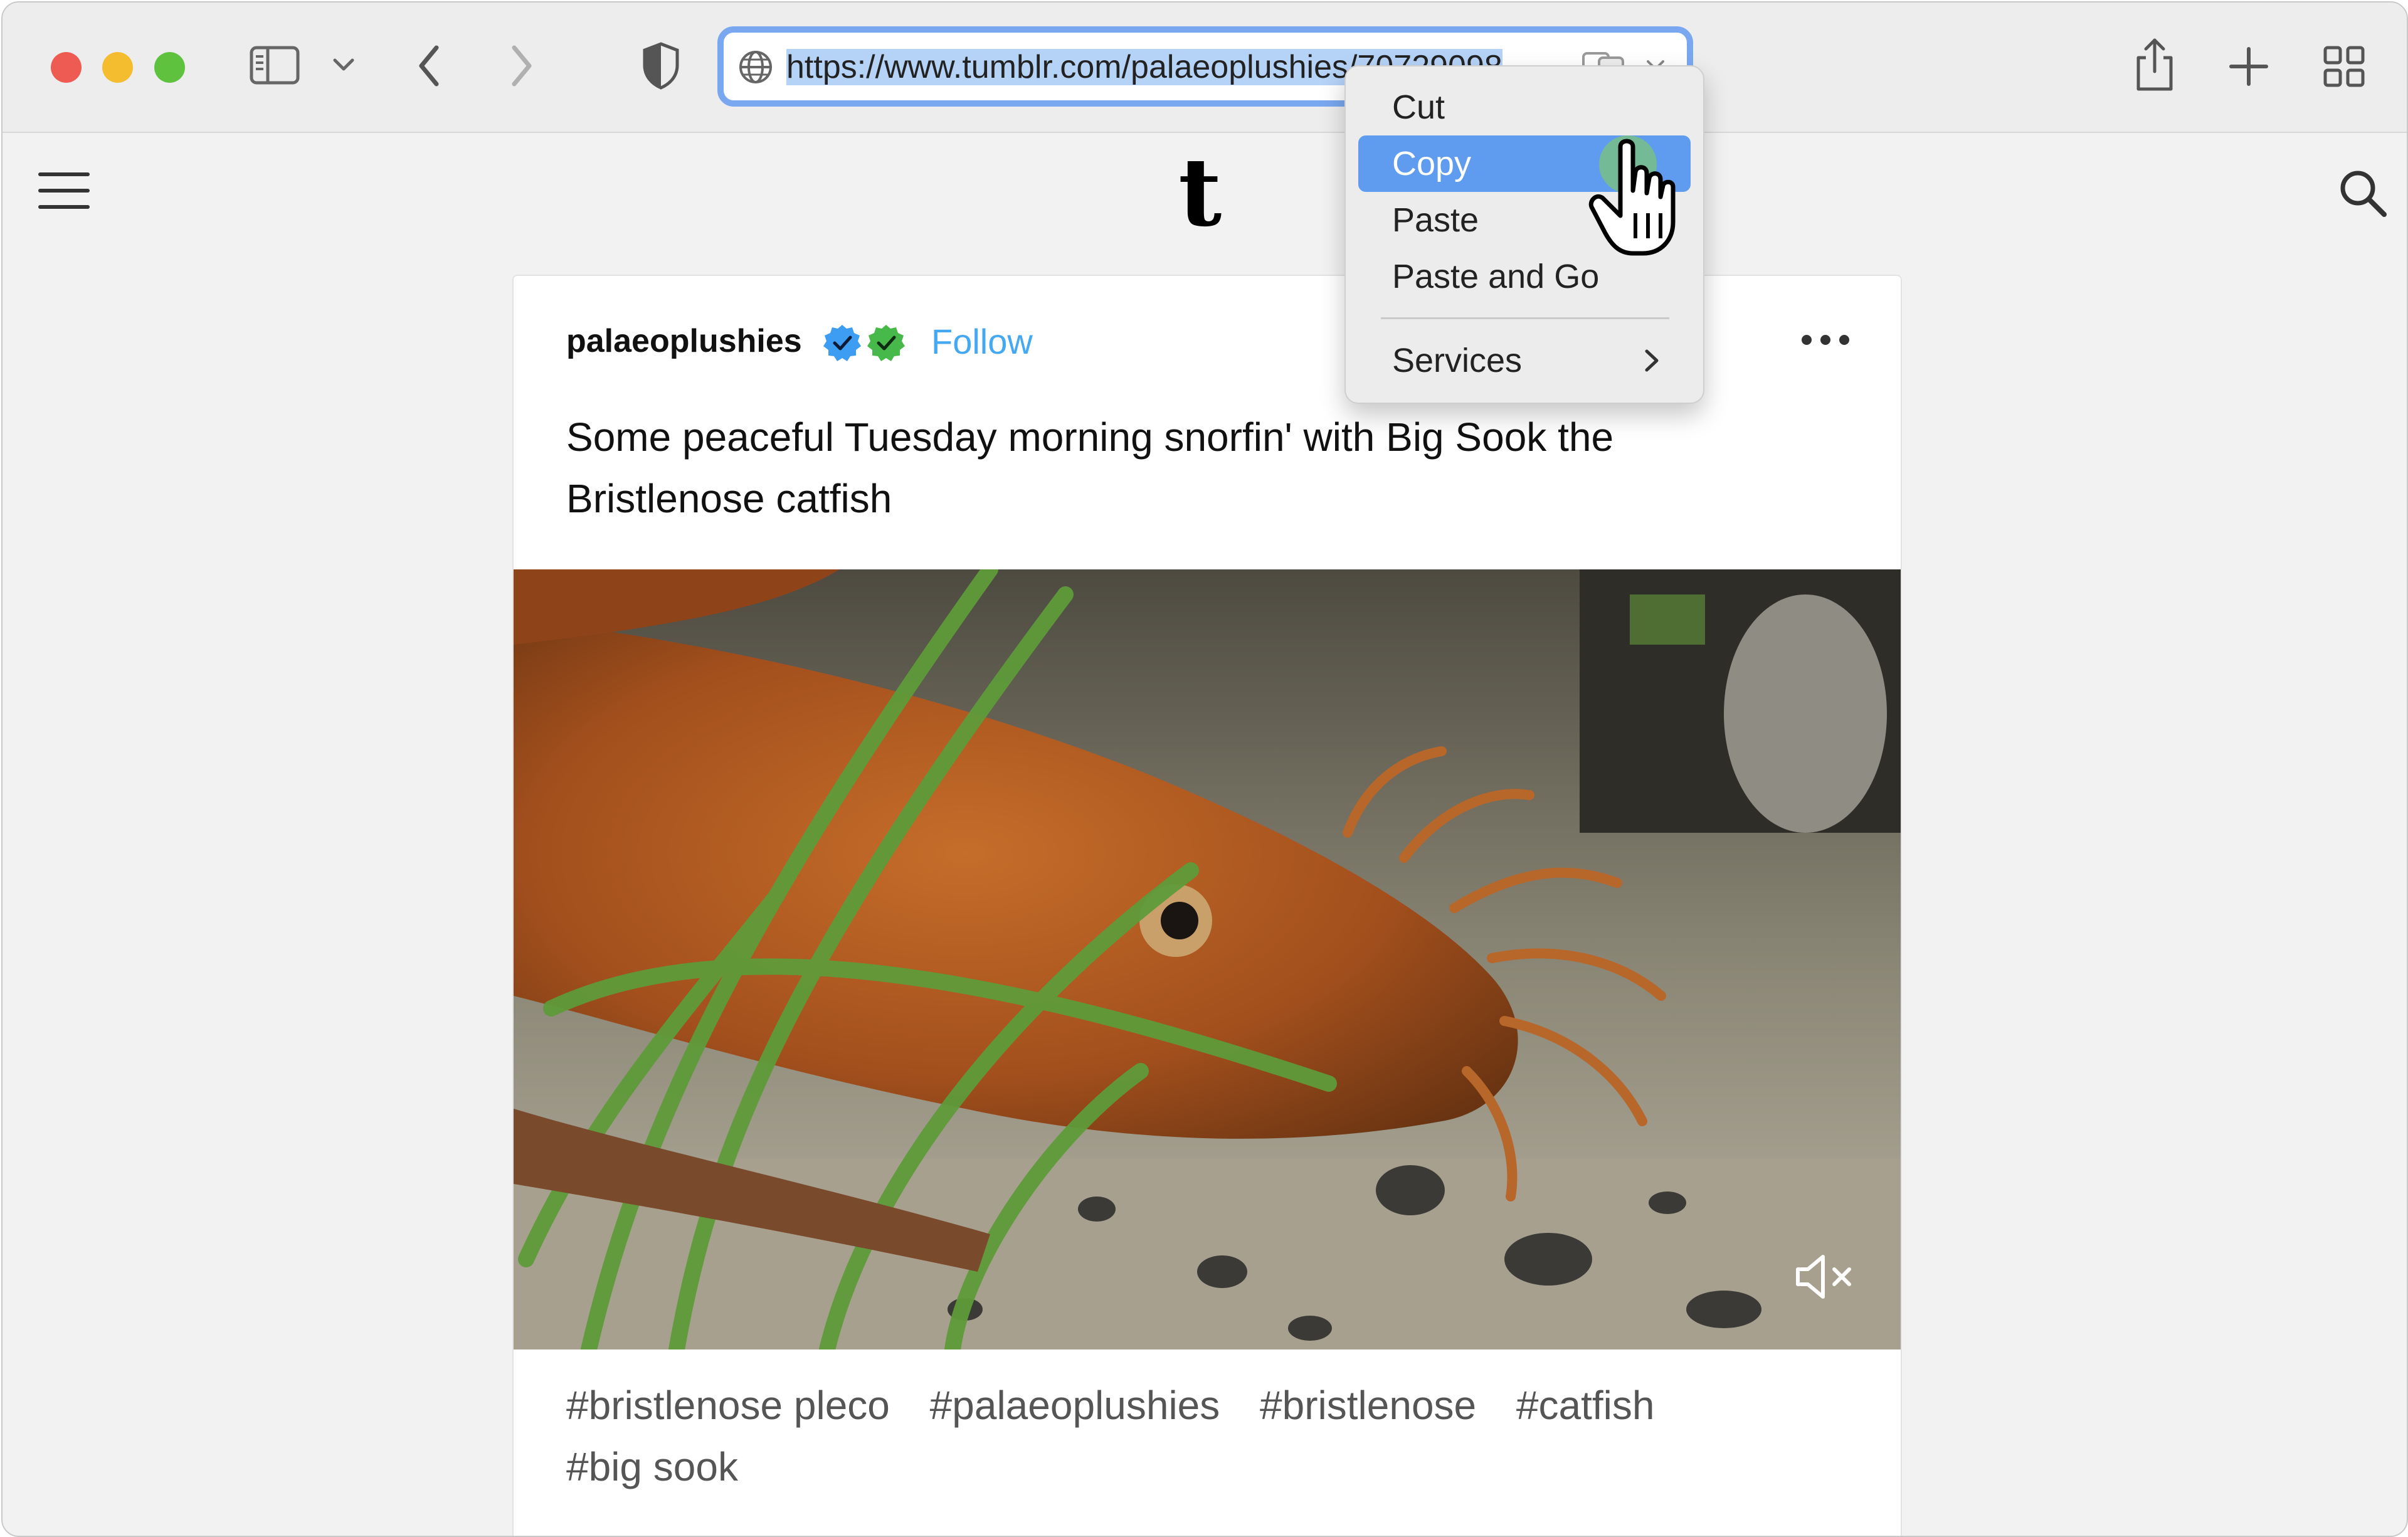 This screenshot has width=2408, height=1537. I want to click on sidebar-icon, so click(274, 65).